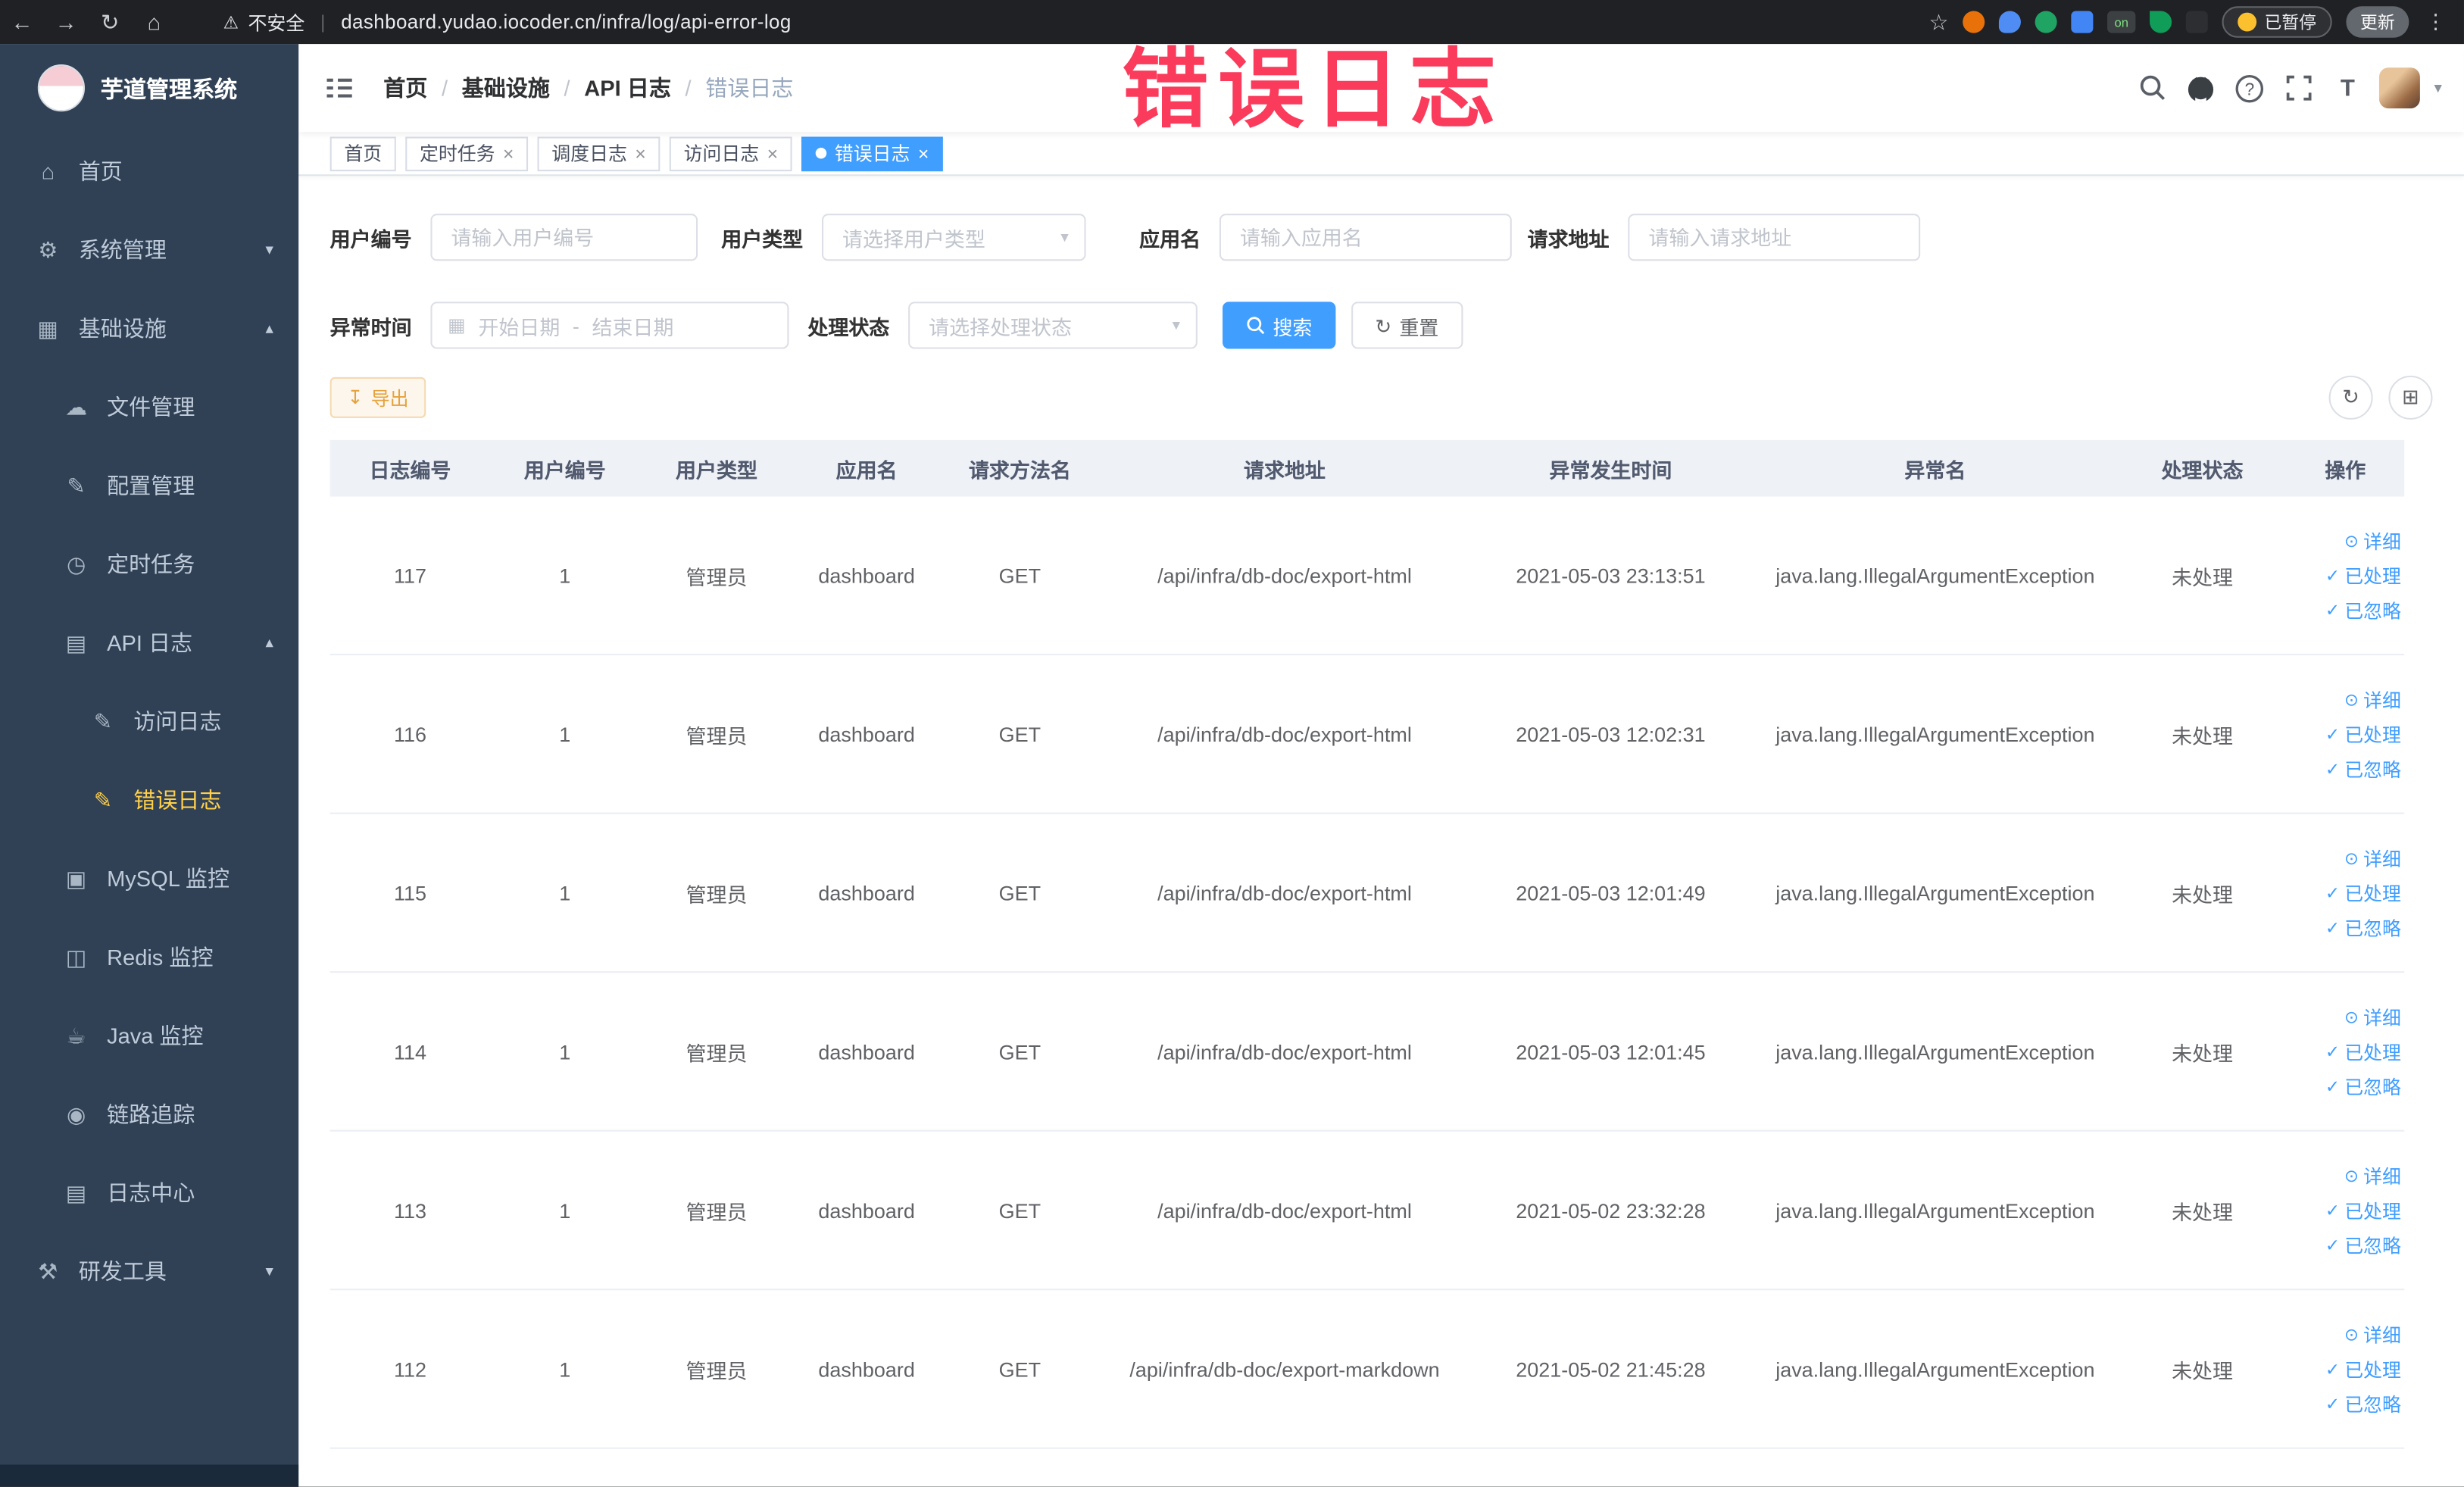 This screenshot has width=2464, height=1487. I want to click on browser-menu-icon: ⋮, so click(2435, 21).